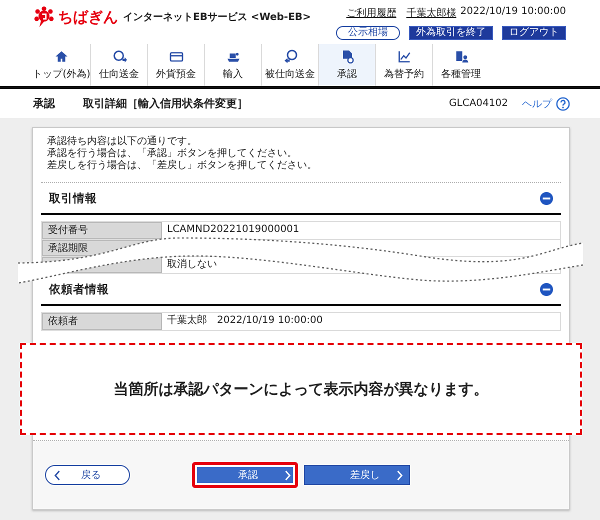 The height and width of the screenshot is (520, 600). I want to click on logo-text: ちばぎん, so click(88, 17).